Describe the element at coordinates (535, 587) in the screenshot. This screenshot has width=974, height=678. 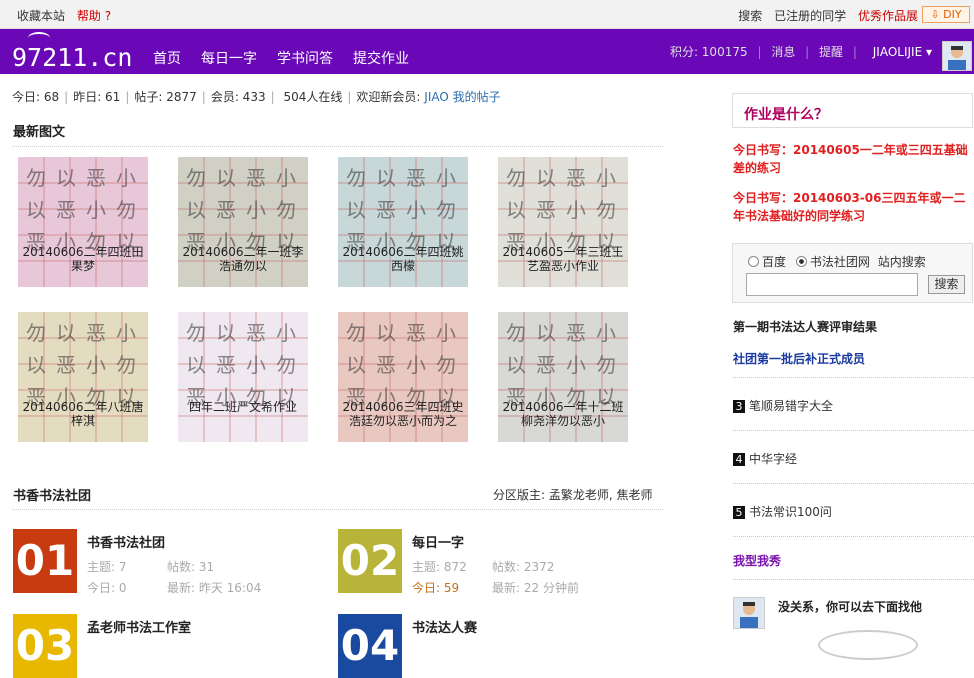
I see `forum-latest: 最新: 22 分钟前` at that location.